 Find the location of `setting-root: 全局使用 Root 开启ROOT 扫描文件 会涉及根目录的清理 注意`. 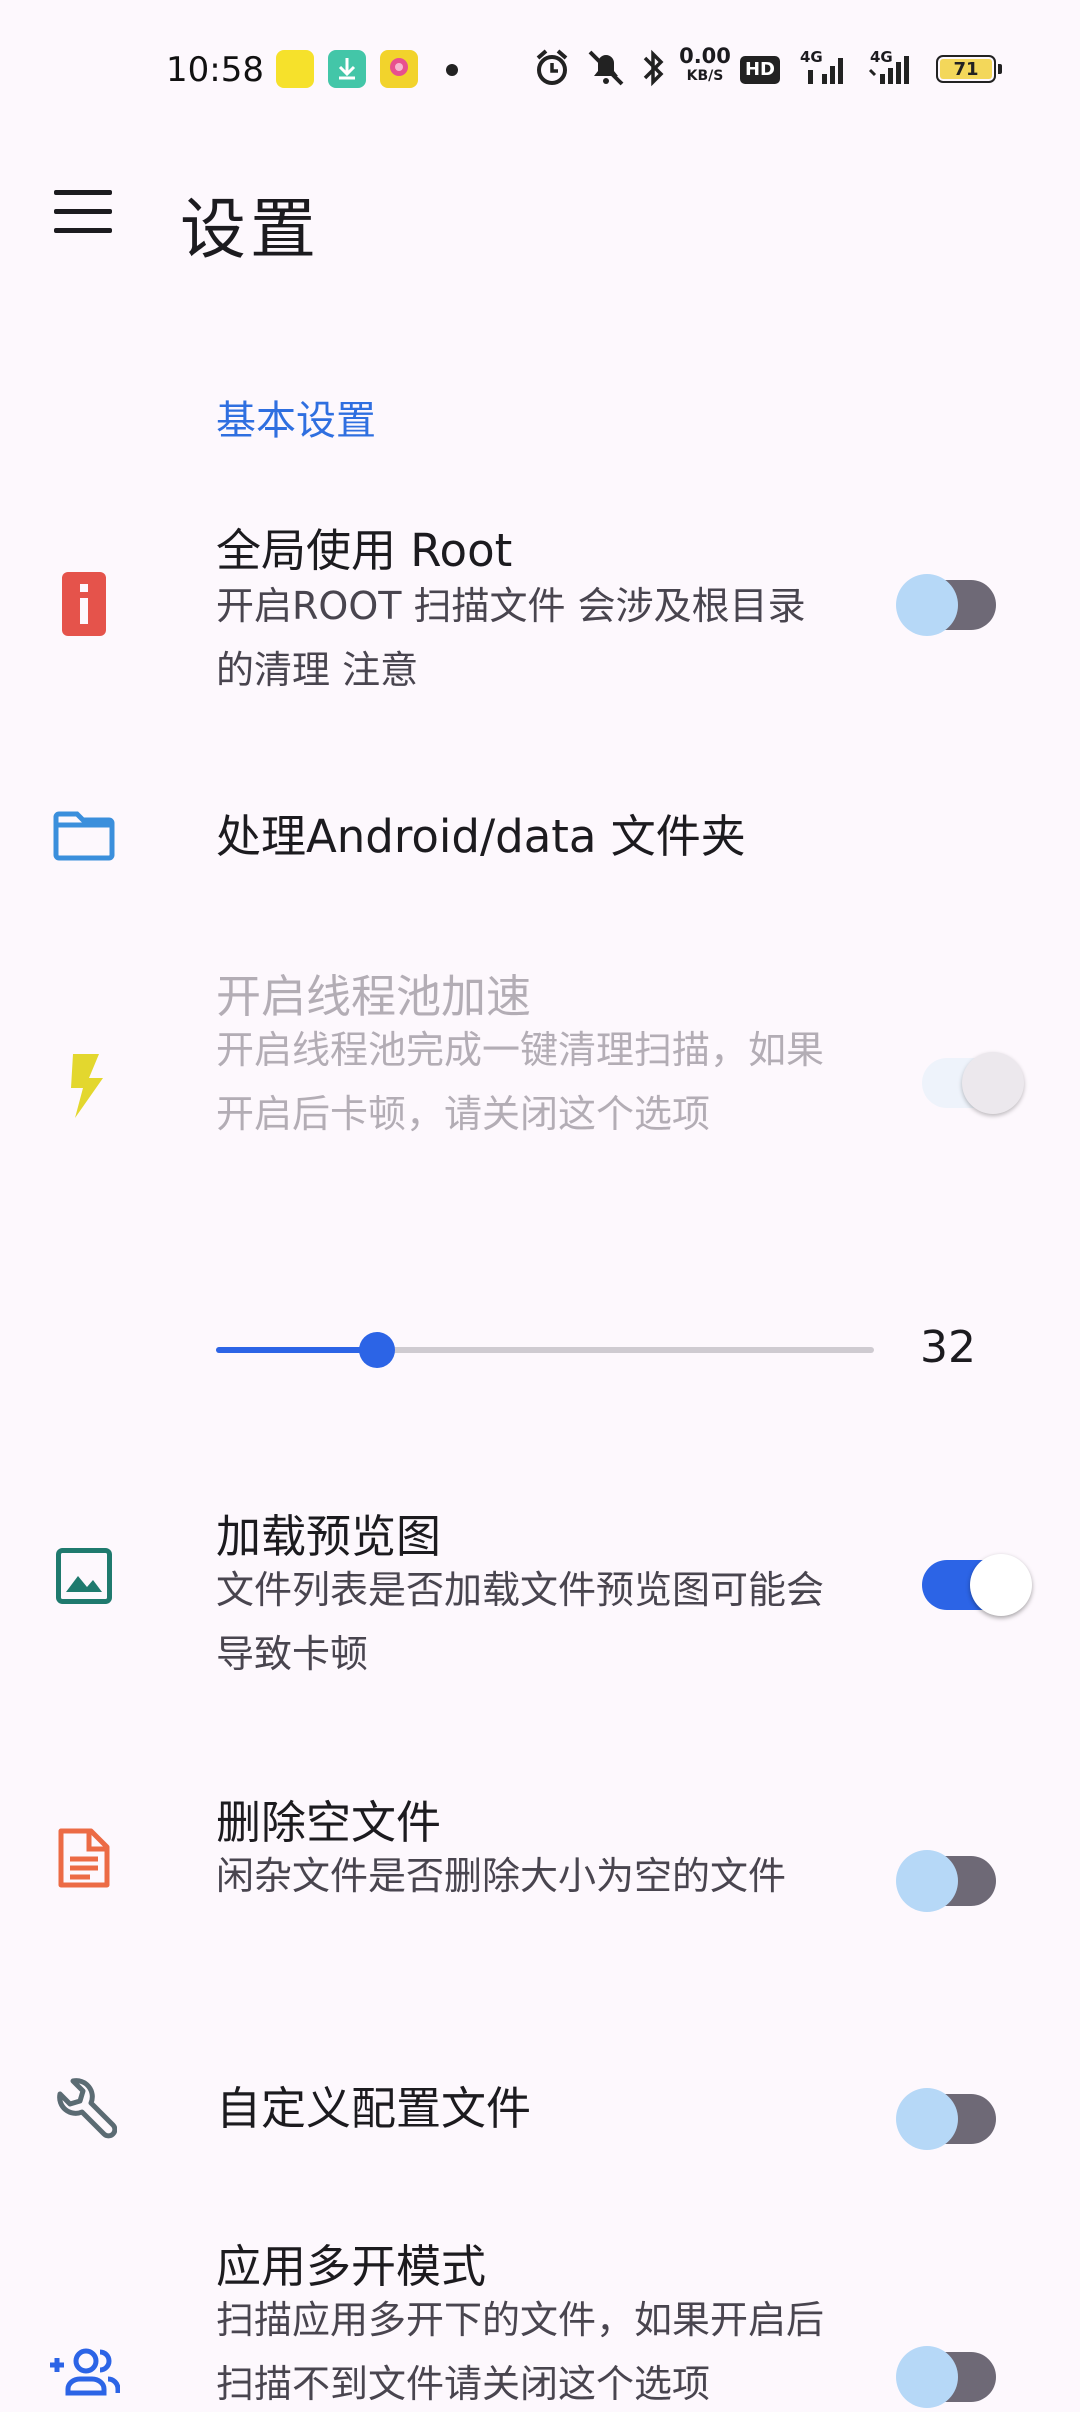

setting-root: 全局使用 Root 开启ROOT 扫描文件 会涉及根目录的清理 注意 is located at coordinates (540, 610).